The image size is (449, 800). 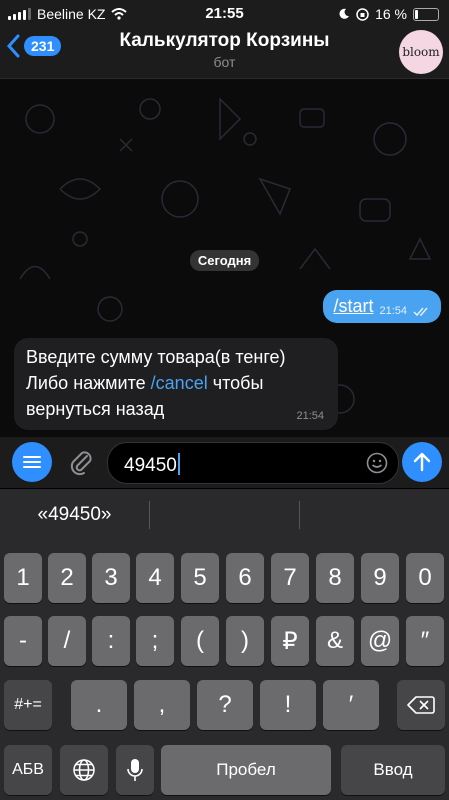 I want to click on emoji-icon, so click(x=377, y=463).